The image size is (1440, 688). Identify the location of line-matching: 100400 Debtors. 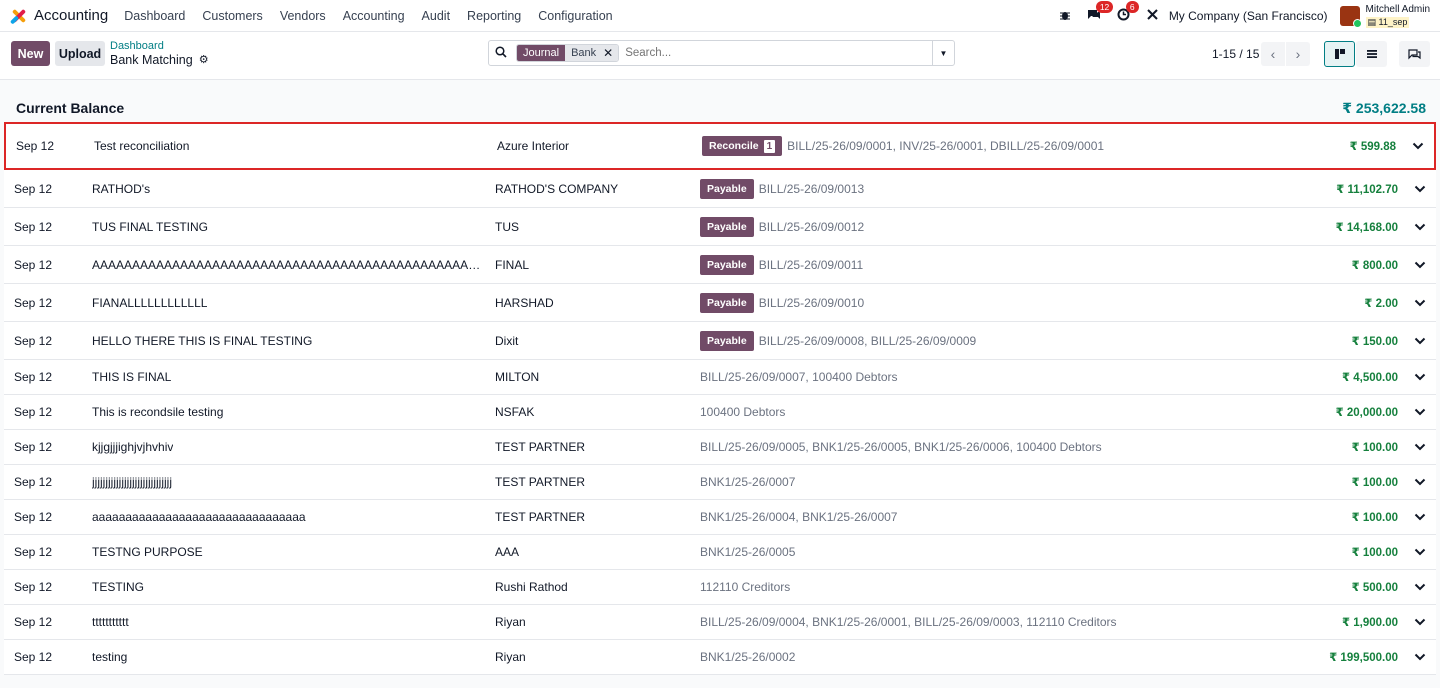
(742, 412).